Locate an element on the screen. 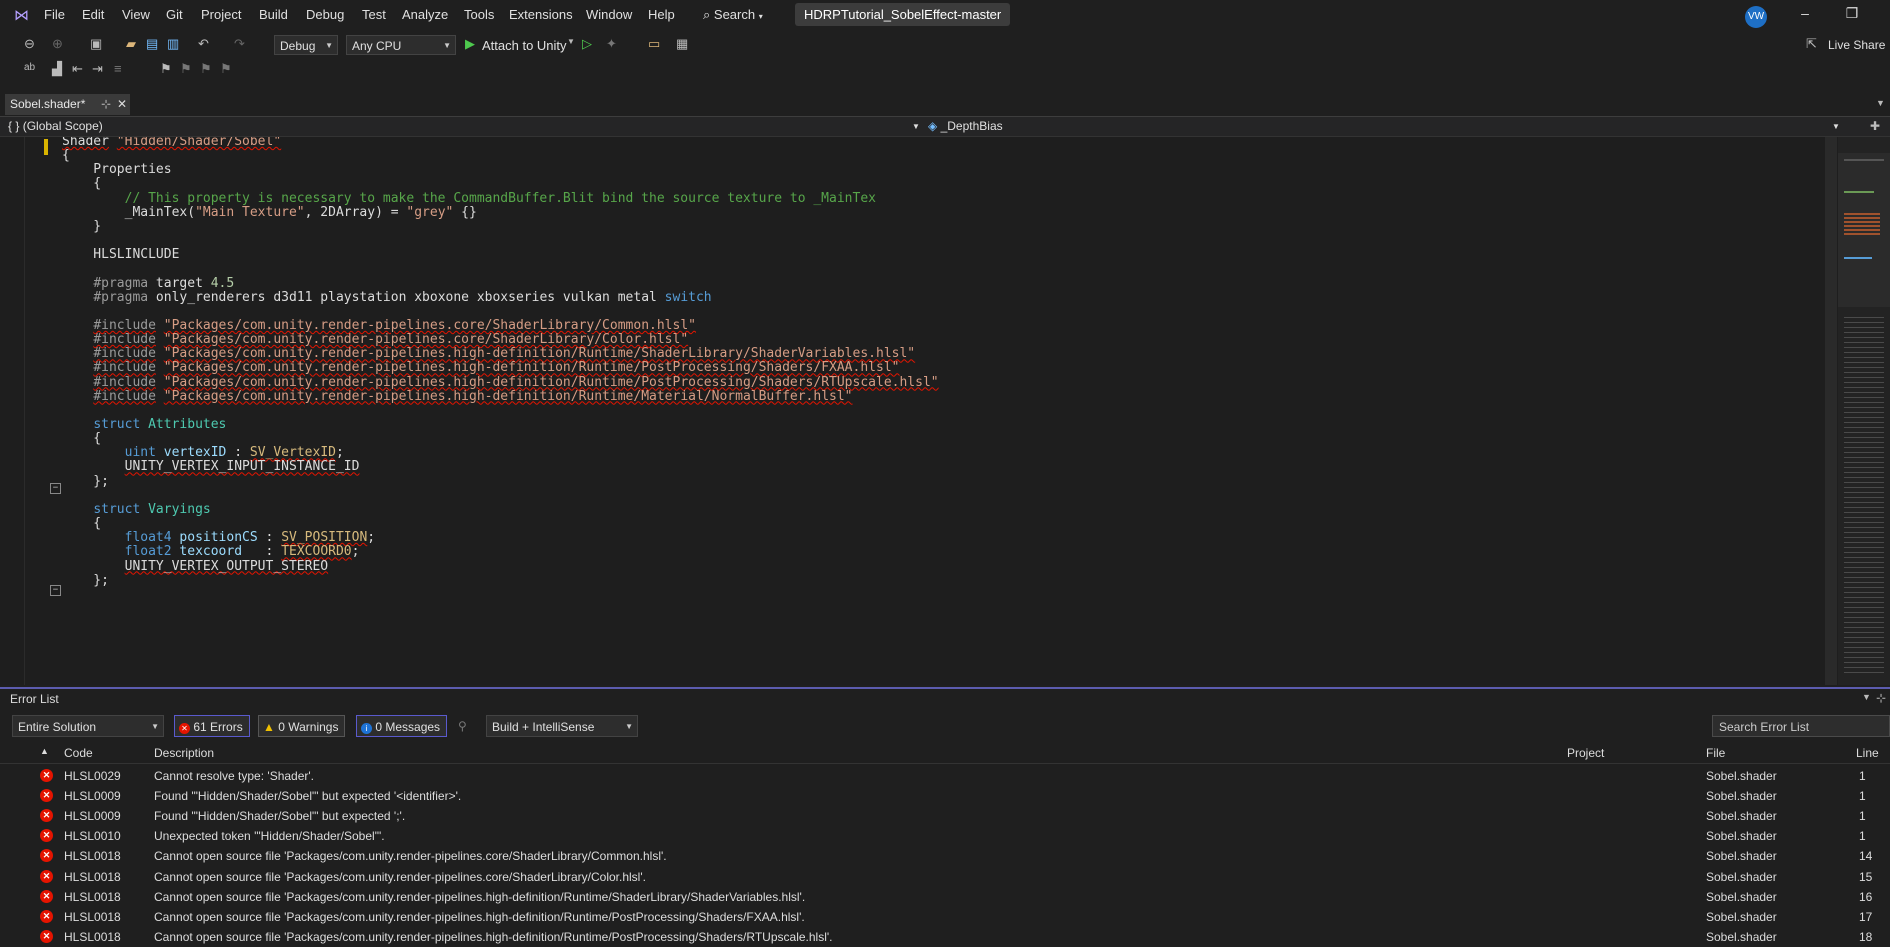  folder-icon: ▭ is located at coordinates (654, 44).